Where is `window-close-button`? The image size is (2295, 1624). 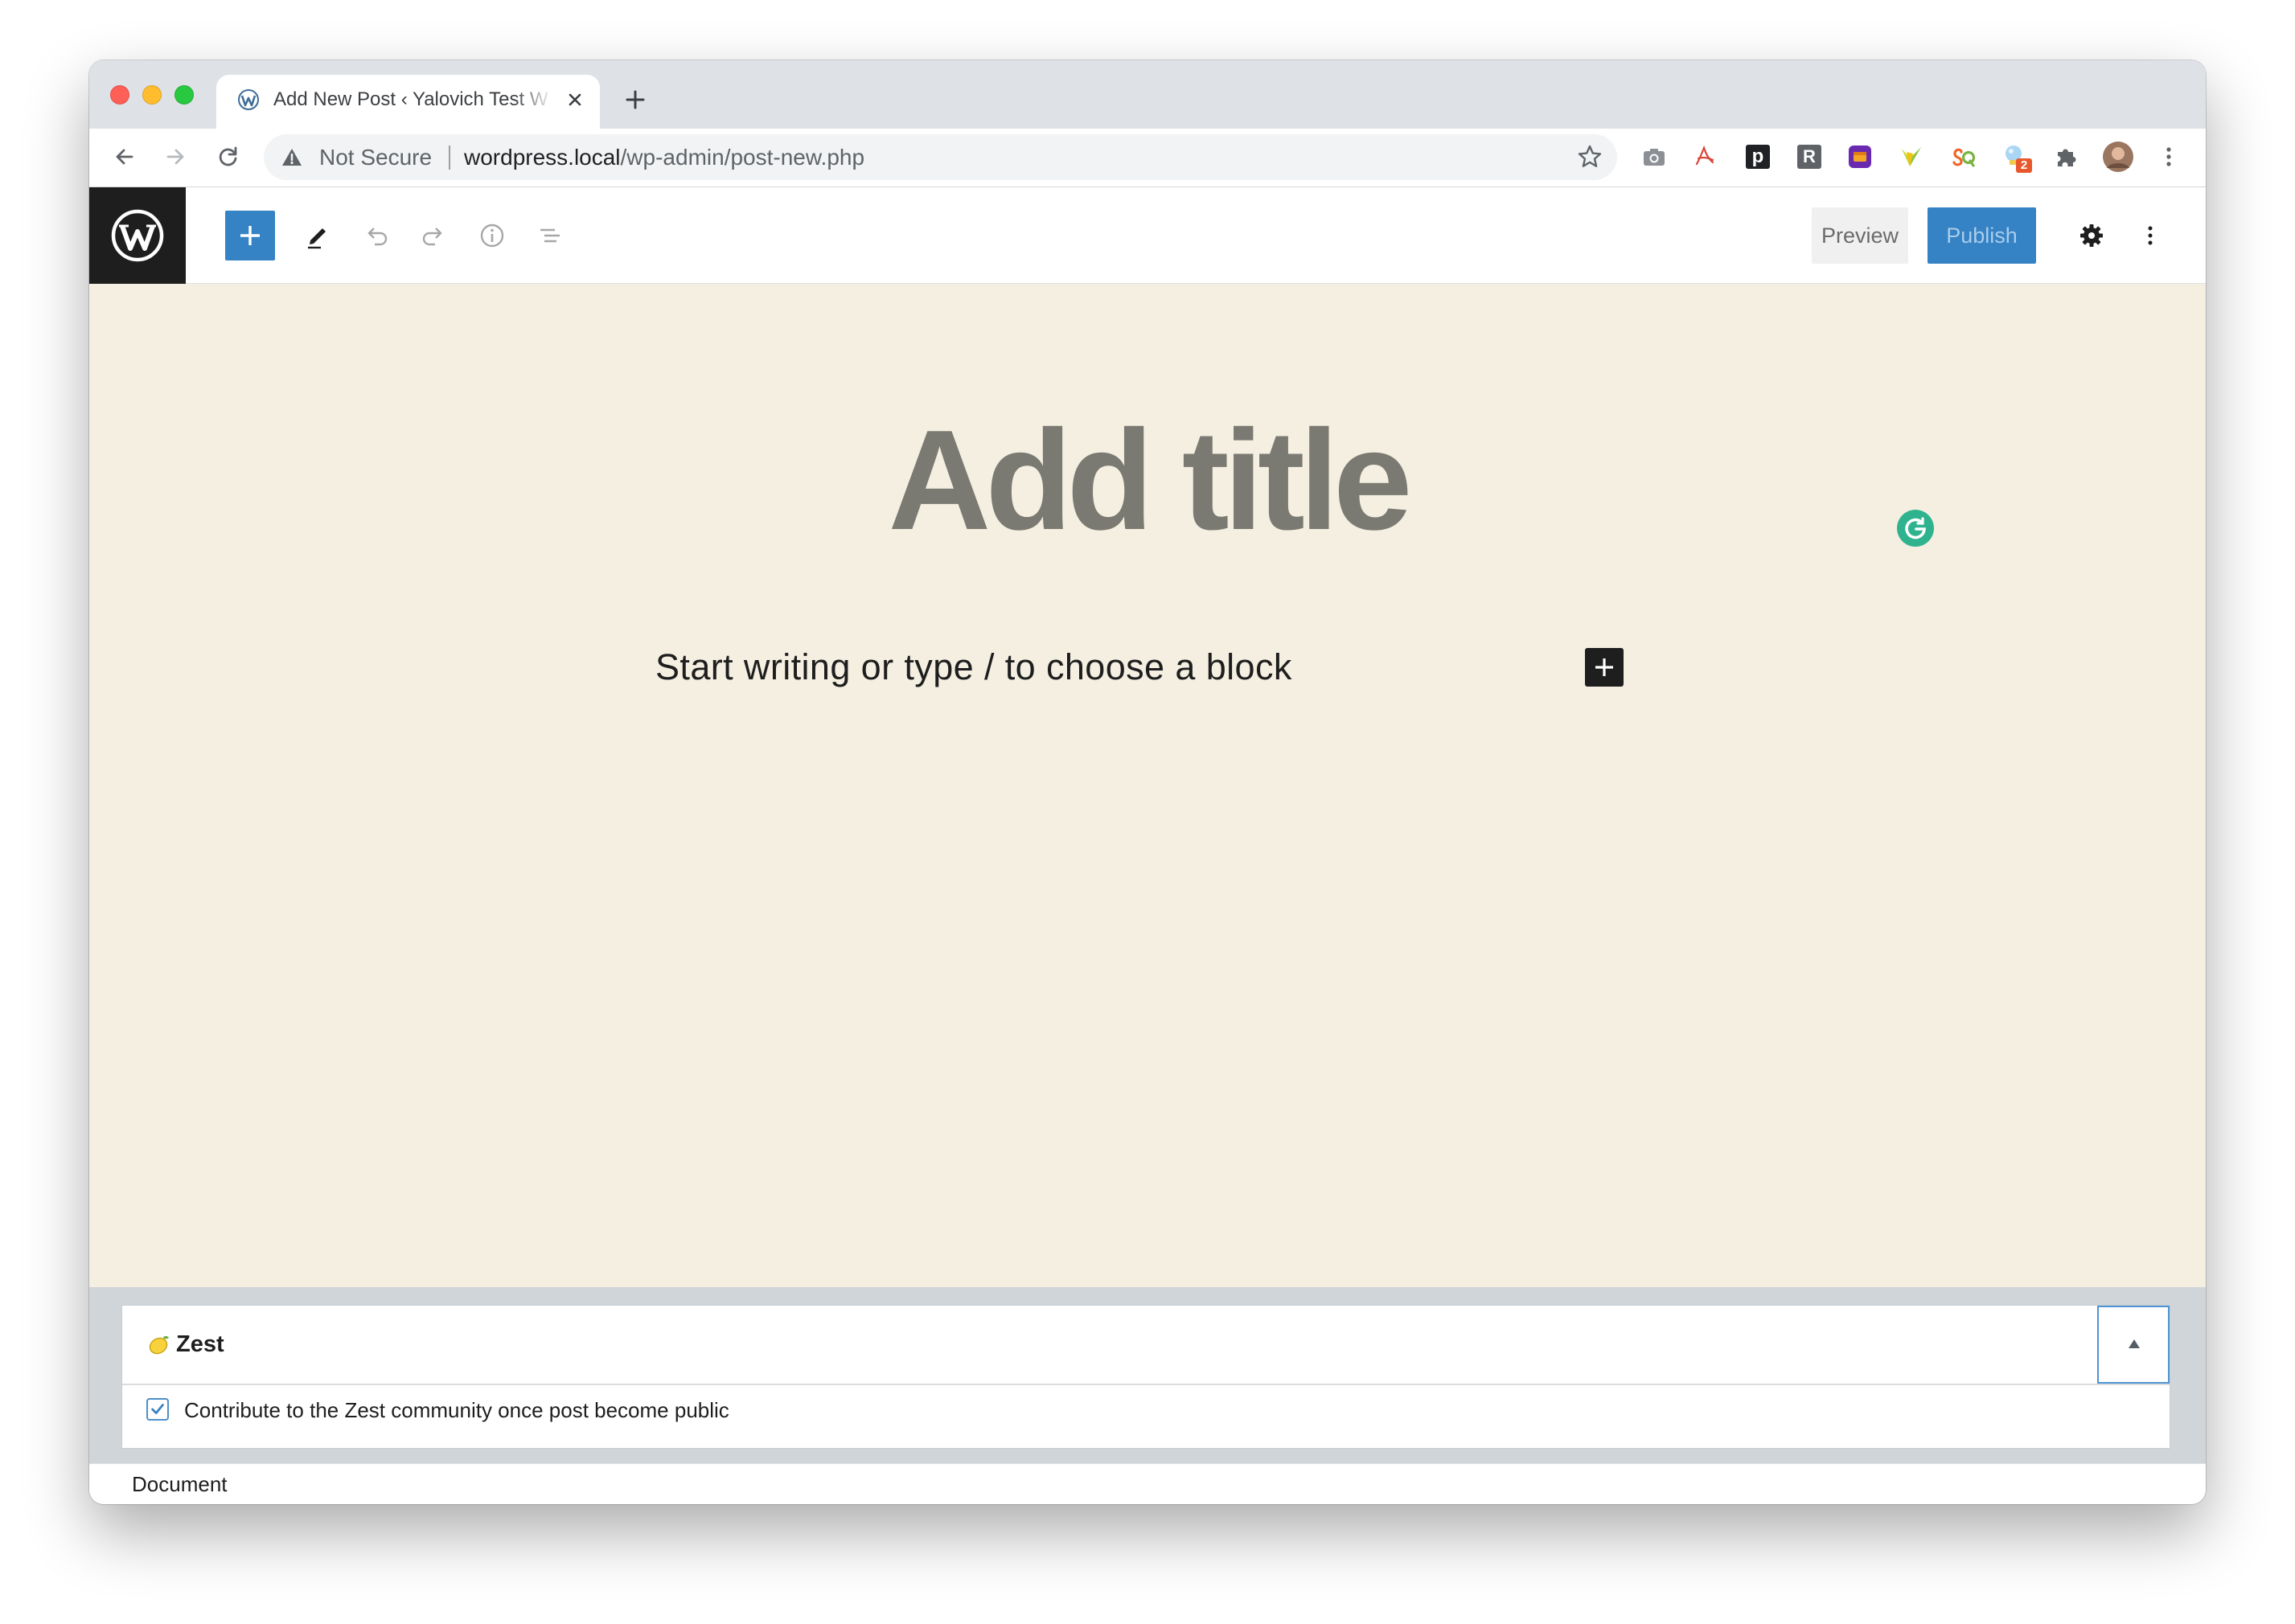
window-close-button is located at coordinates (119, 95).